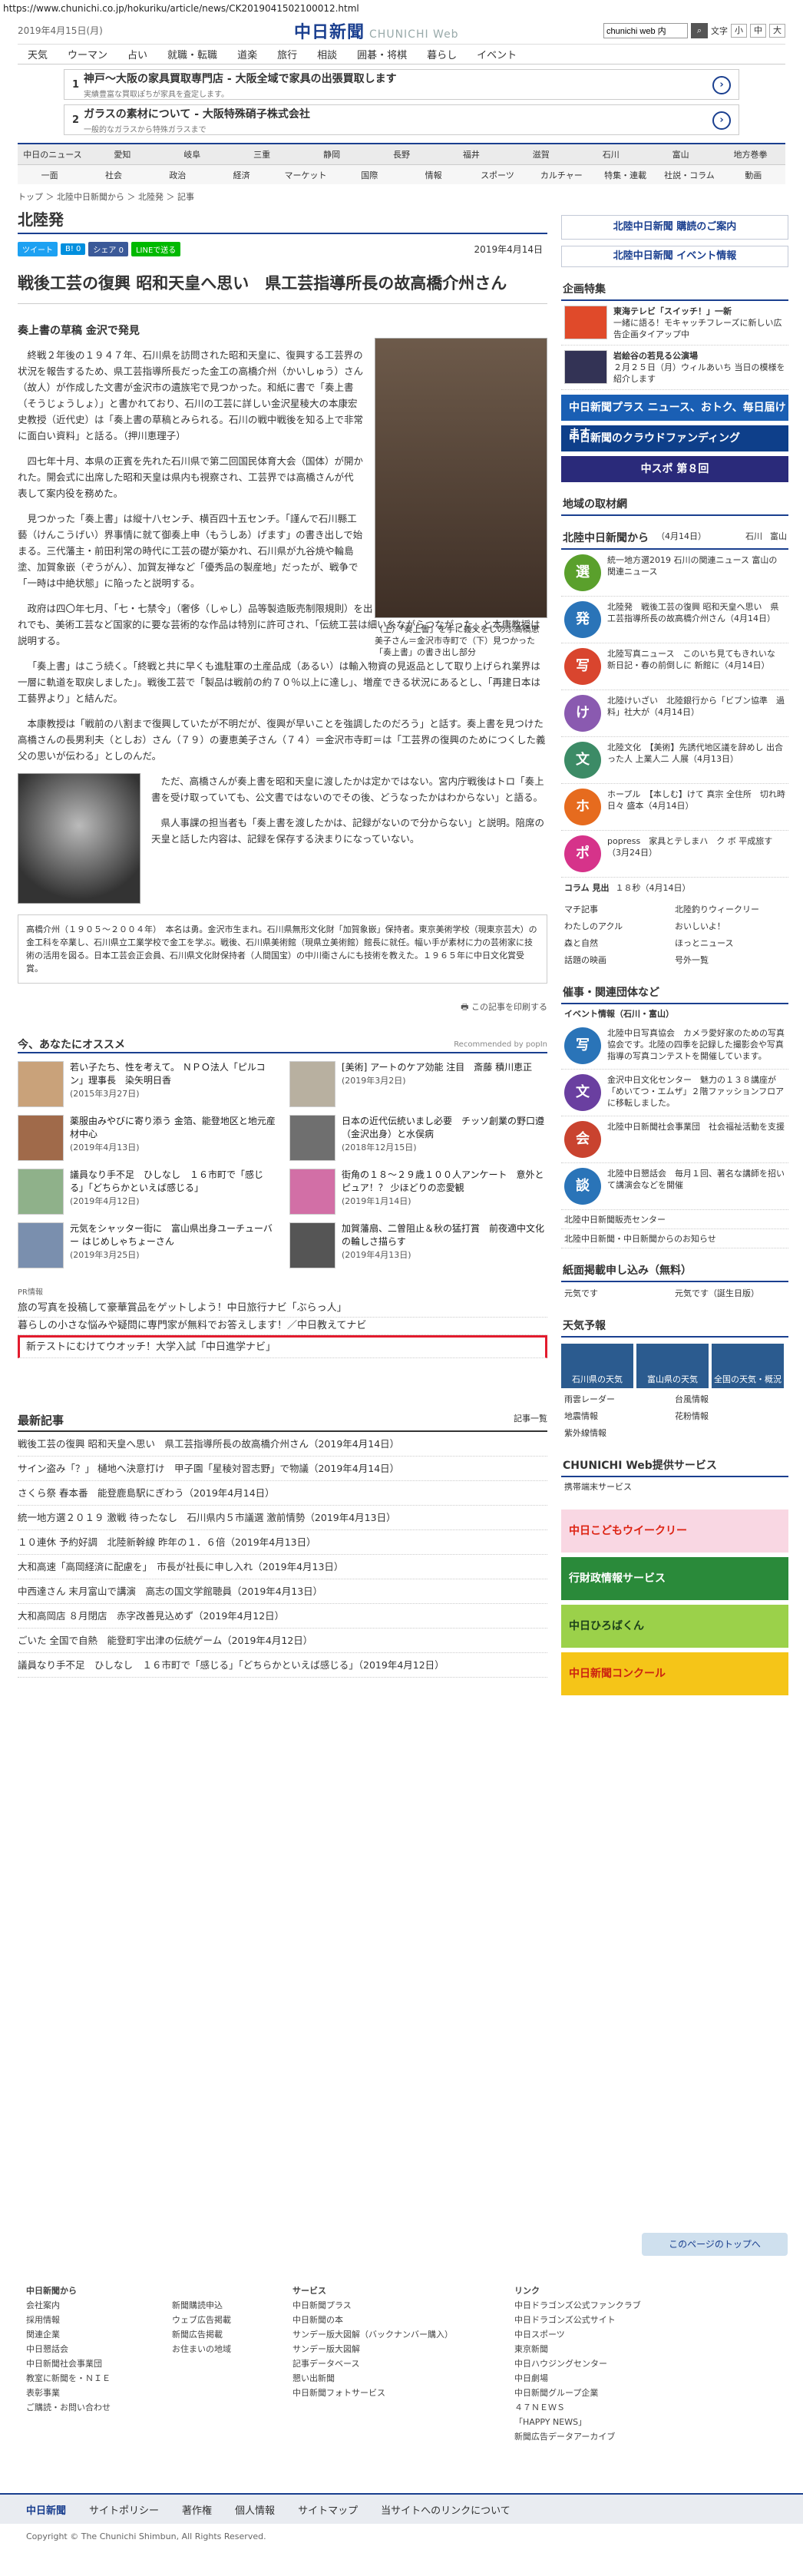  What do you see at coordinates (262, 154) in the screenshot?
I see `local-nav-item: 三重` at bounding box center [262, 154].